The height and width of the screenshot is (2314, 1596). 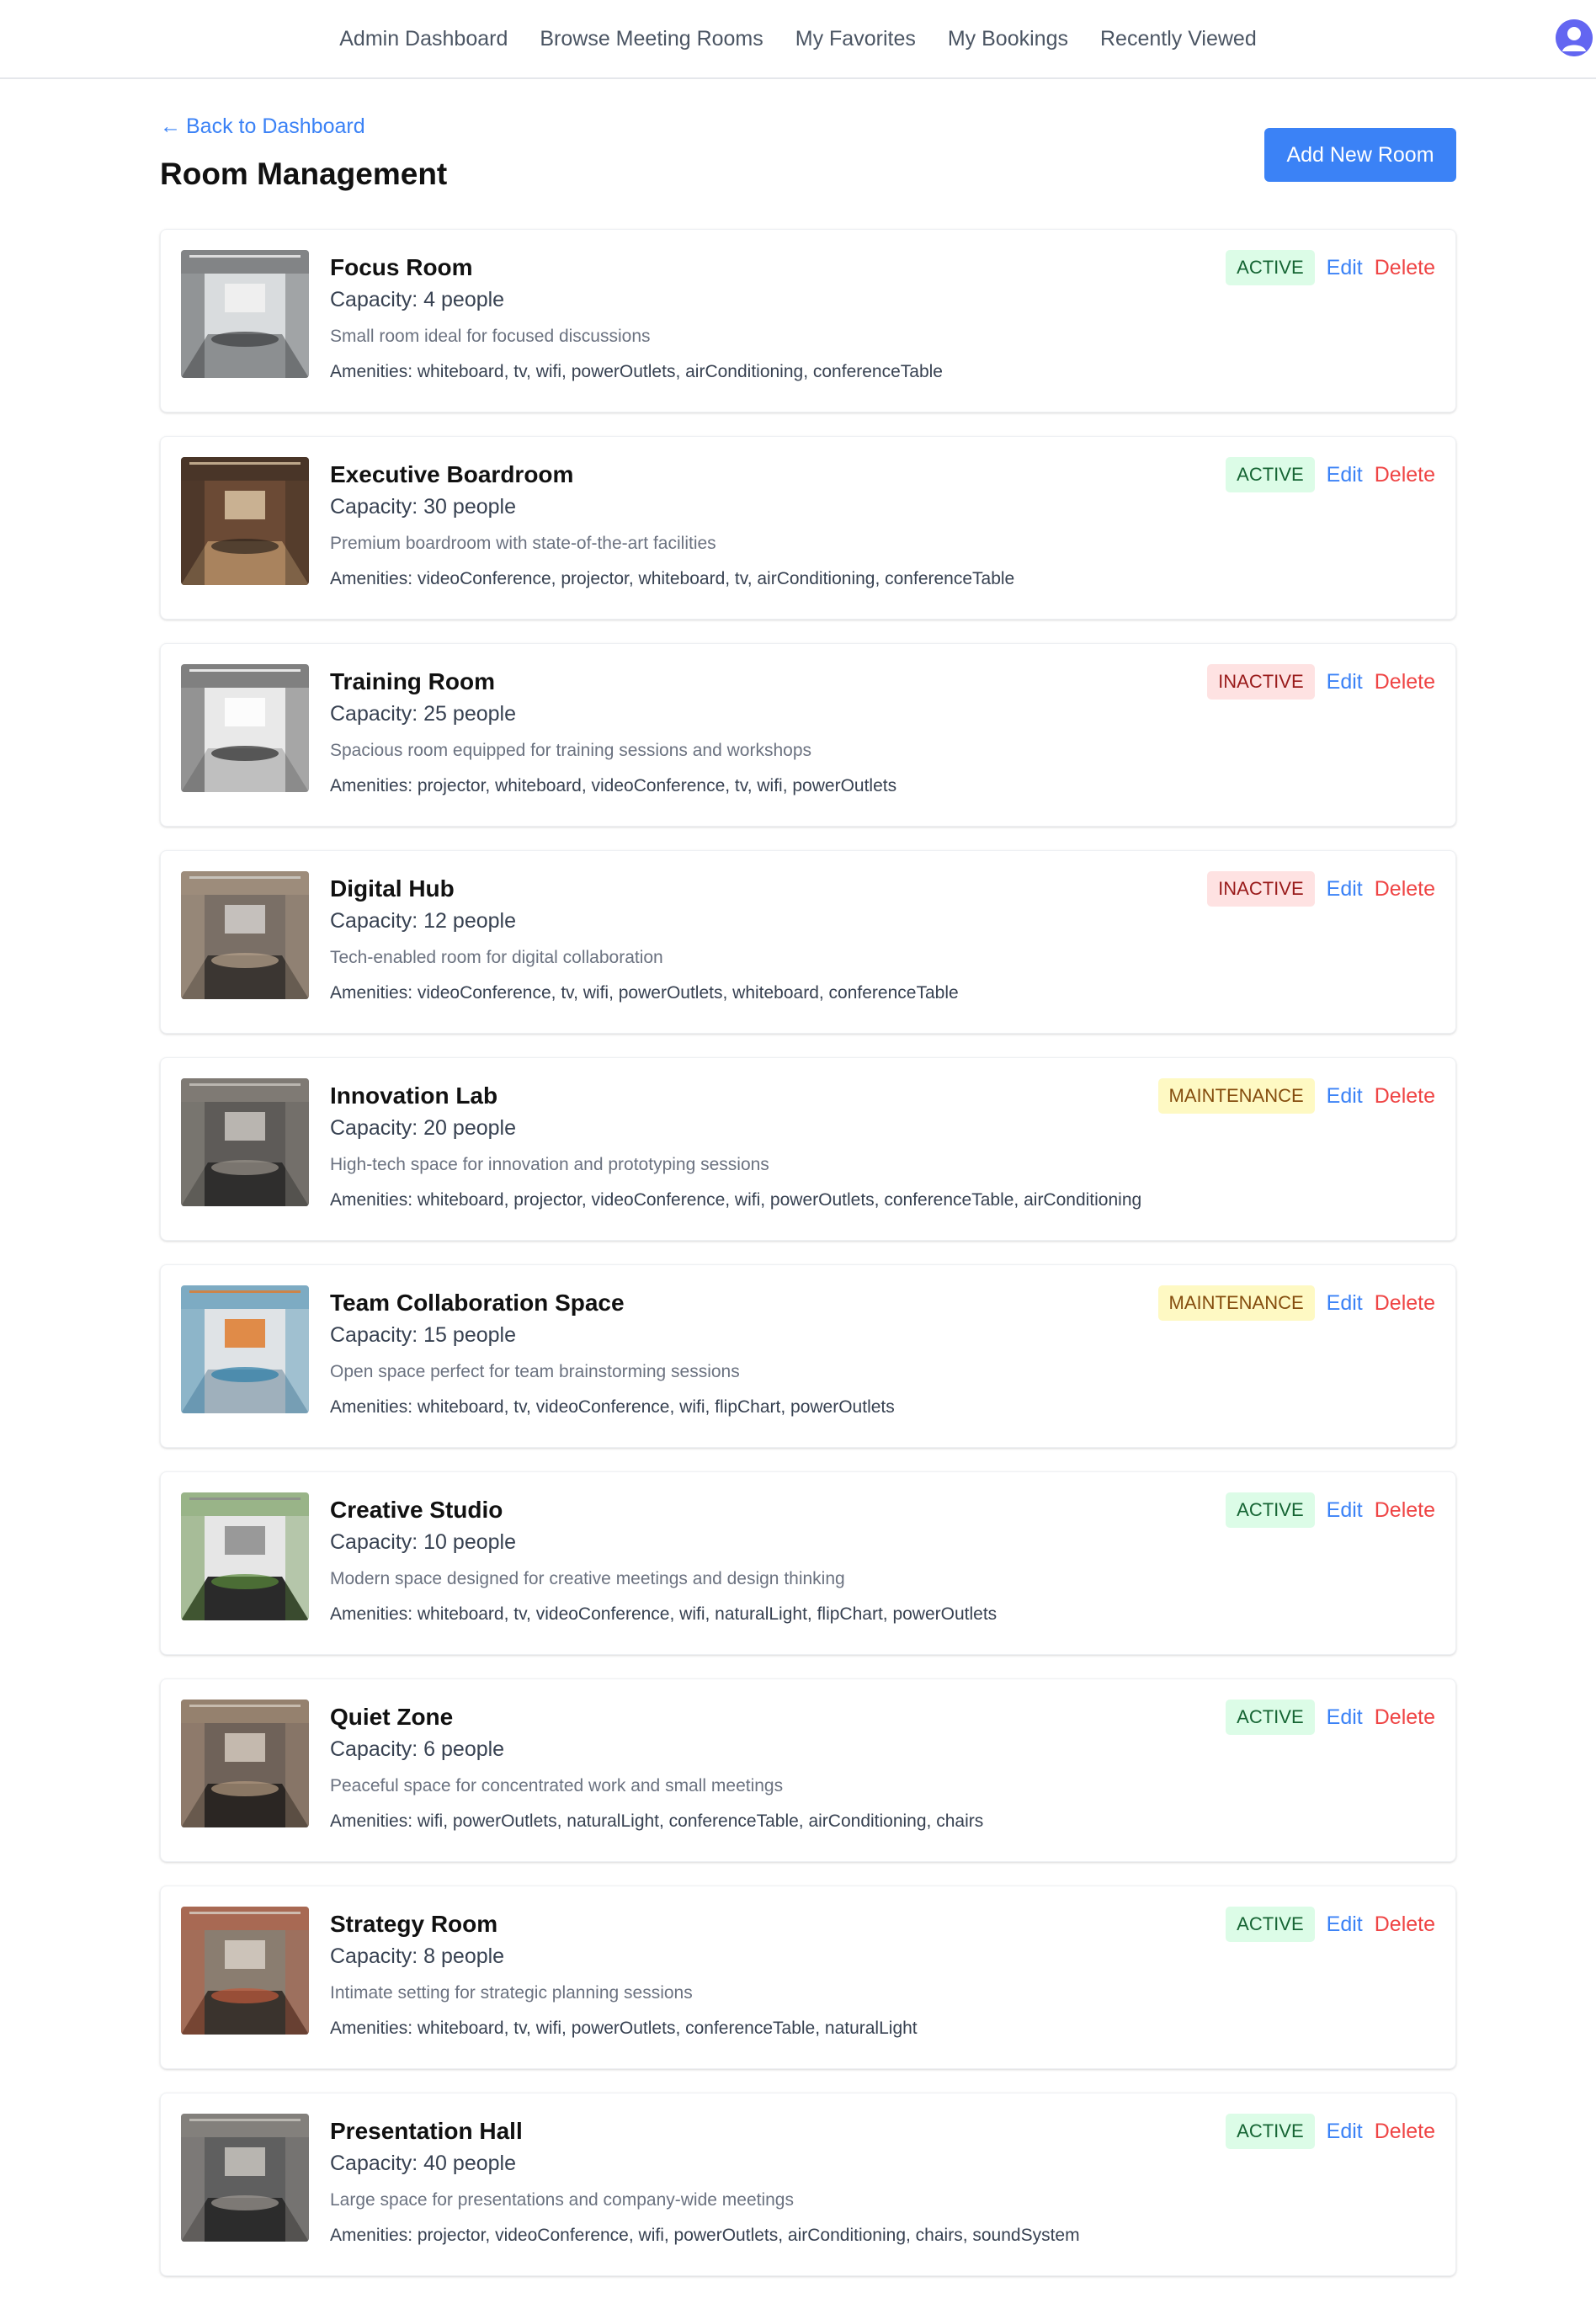 I want to click on room-capacity: Capacity: 12 people, so click(x=423, y=921).